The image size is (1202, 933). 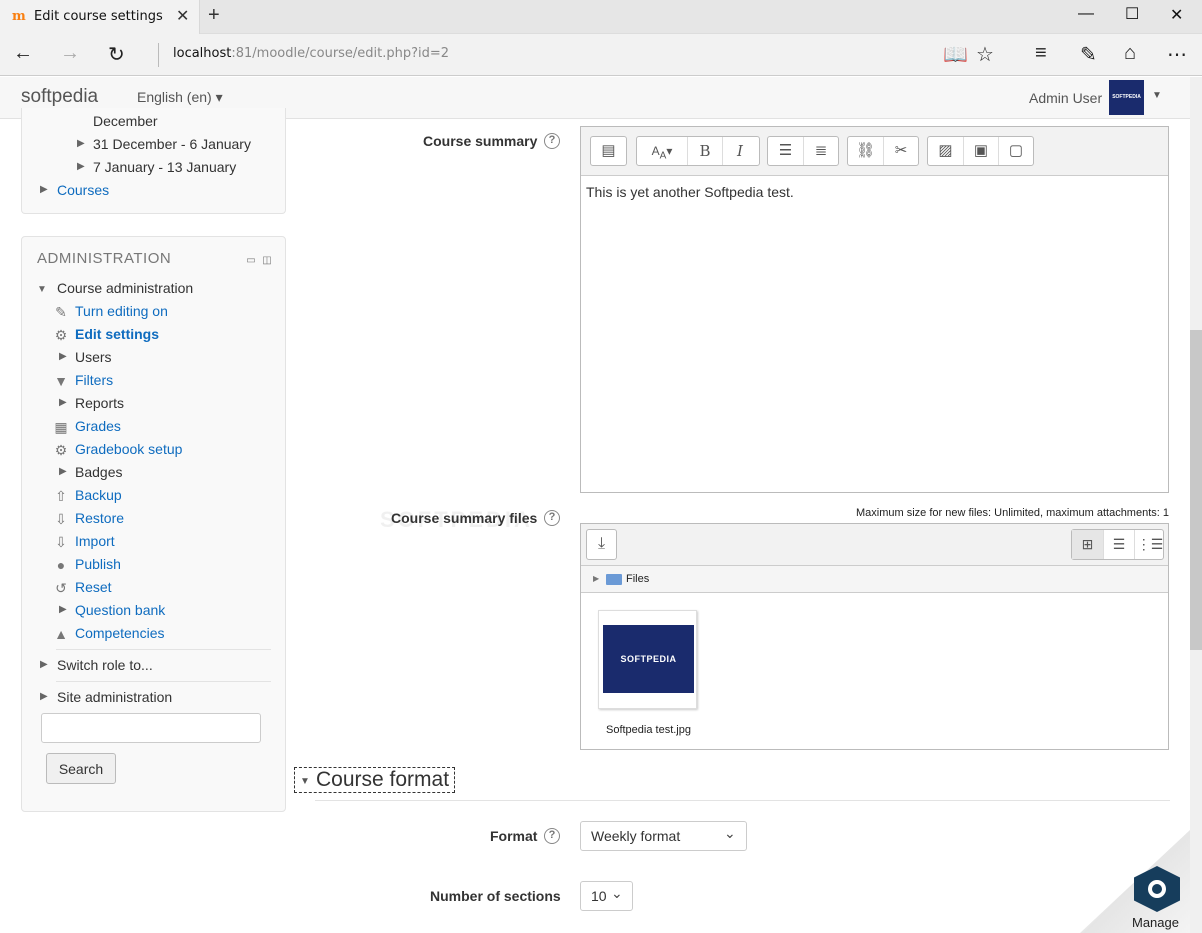 I want to click on admin-item-restore: Restore, so click(x=99, y=518).